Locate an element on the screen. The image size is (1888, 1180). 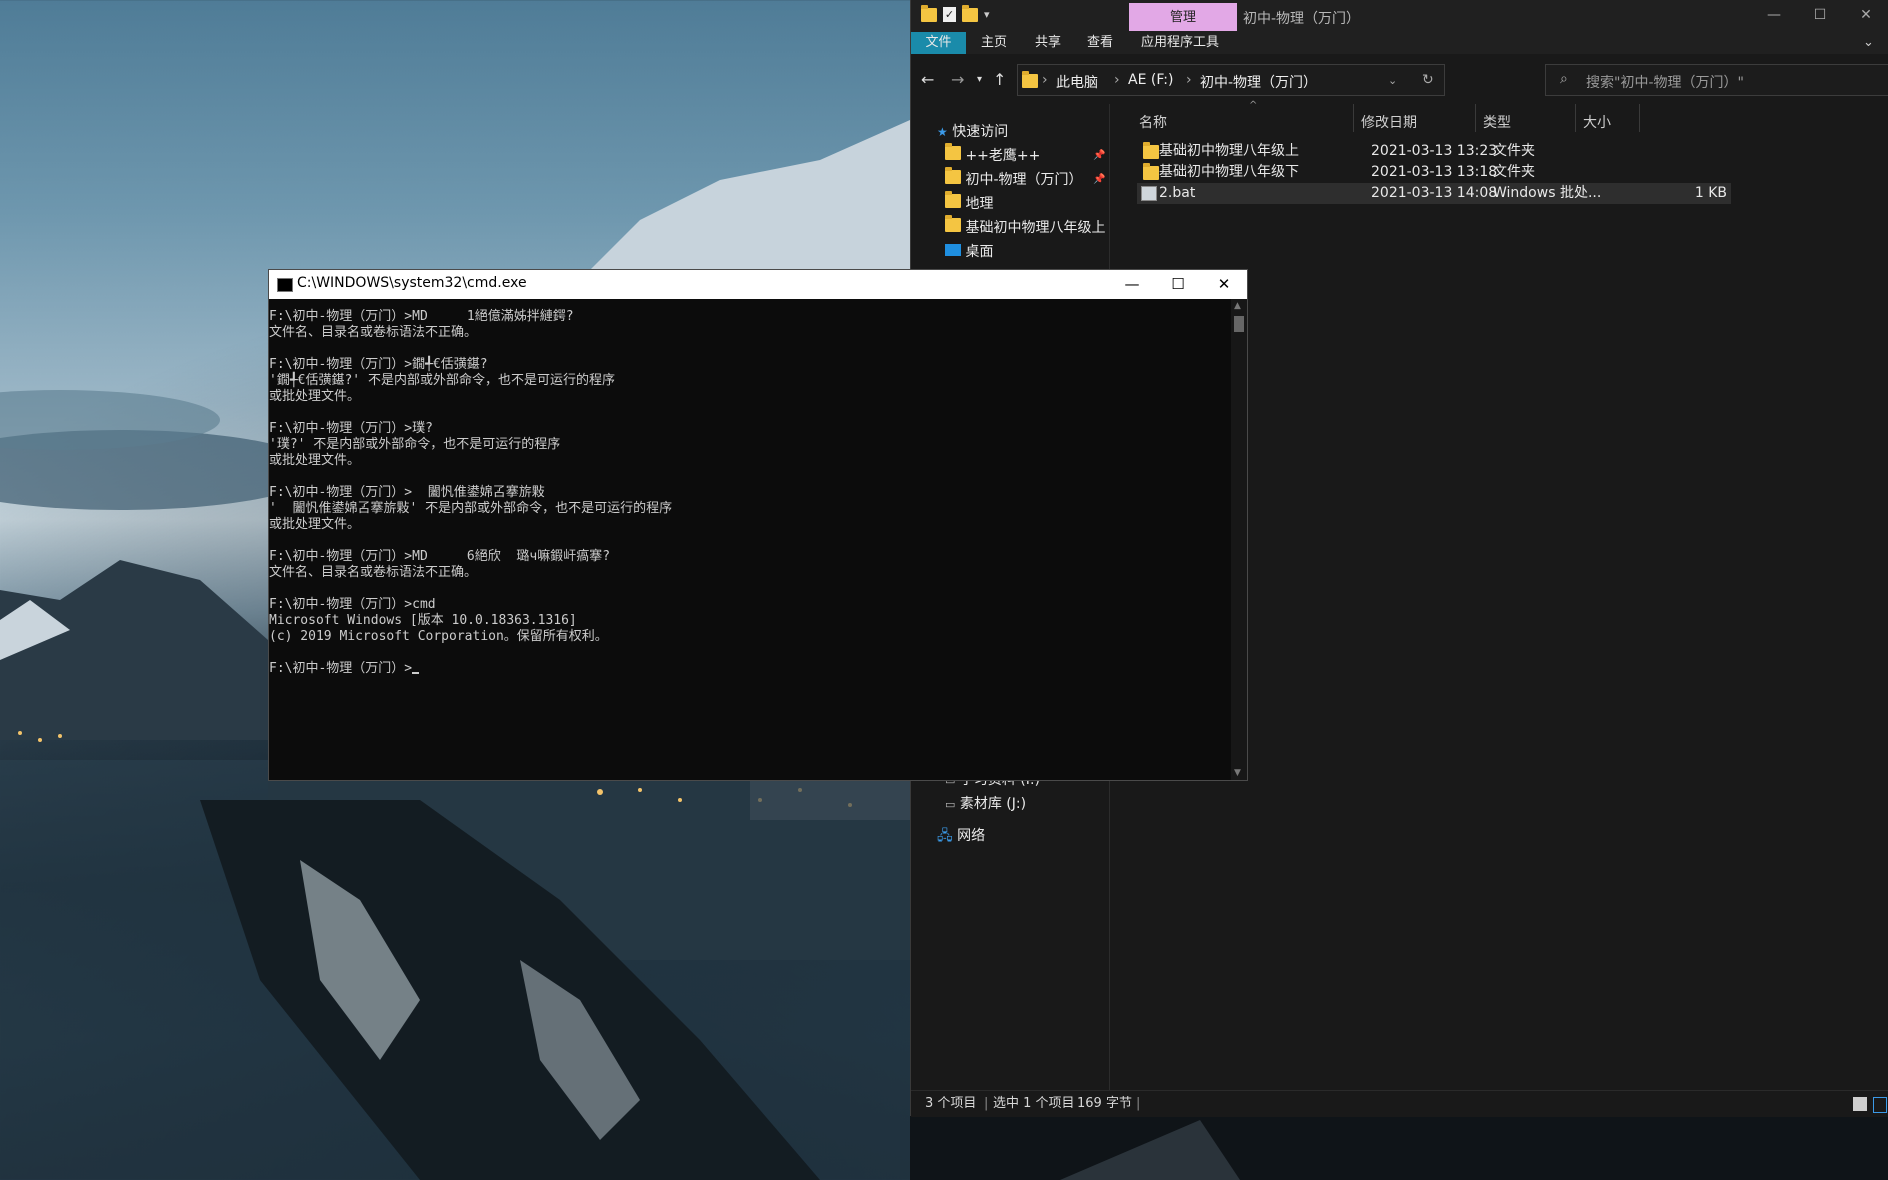
column-header-size: 大小 is located at coordinates (1597, 122).